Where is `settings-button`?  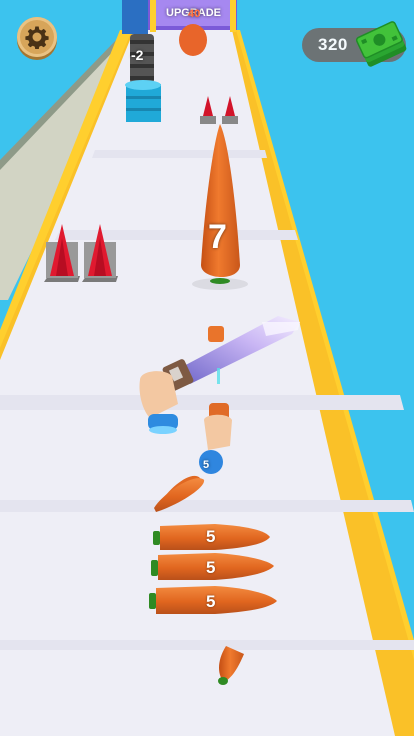
settings-button is located at coordinates (37, 37).